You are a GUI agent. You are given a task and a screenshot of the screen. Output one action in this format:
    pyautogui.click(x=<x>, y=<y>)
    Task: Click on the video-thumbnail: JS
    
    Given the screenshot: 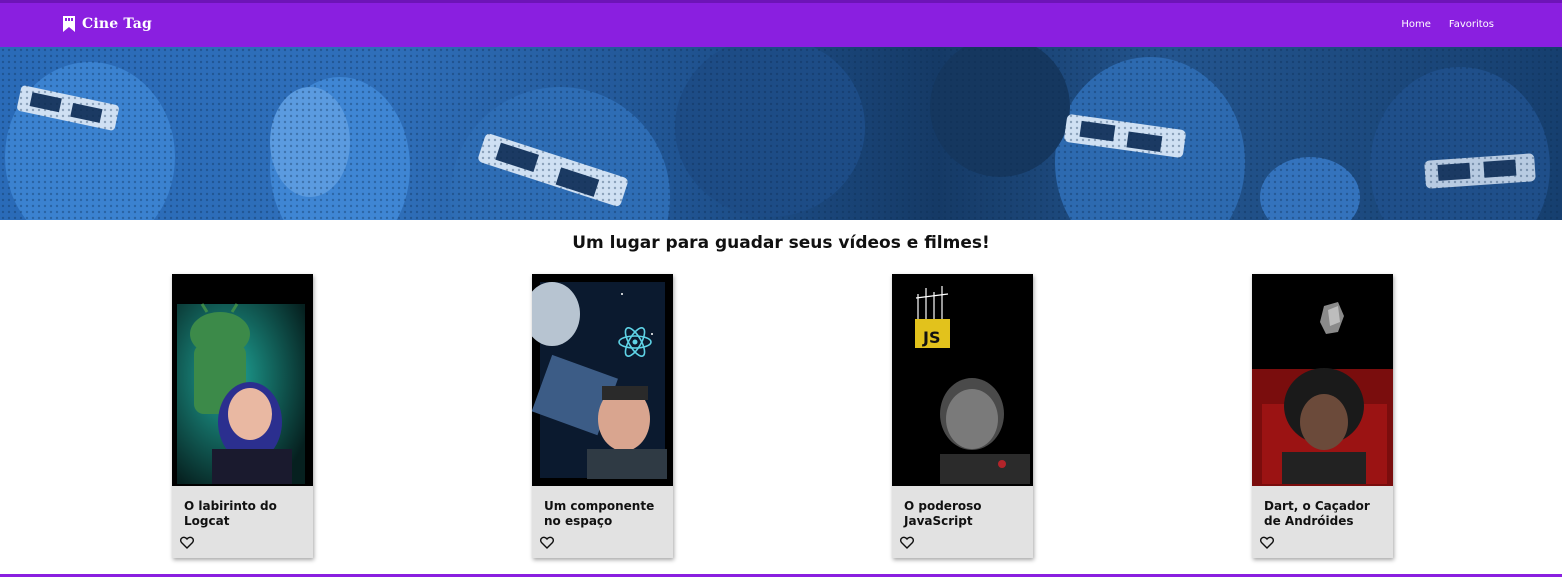 What is the action you would take?
    pyautogui.click(x=962, y=380)
    